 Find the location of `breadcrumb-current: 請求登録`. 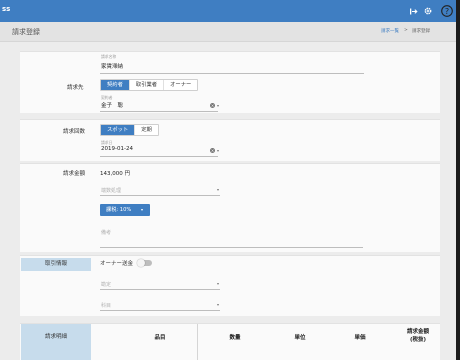

breadcrumb-current: 請求登録 is located at coordinates (421, 31).